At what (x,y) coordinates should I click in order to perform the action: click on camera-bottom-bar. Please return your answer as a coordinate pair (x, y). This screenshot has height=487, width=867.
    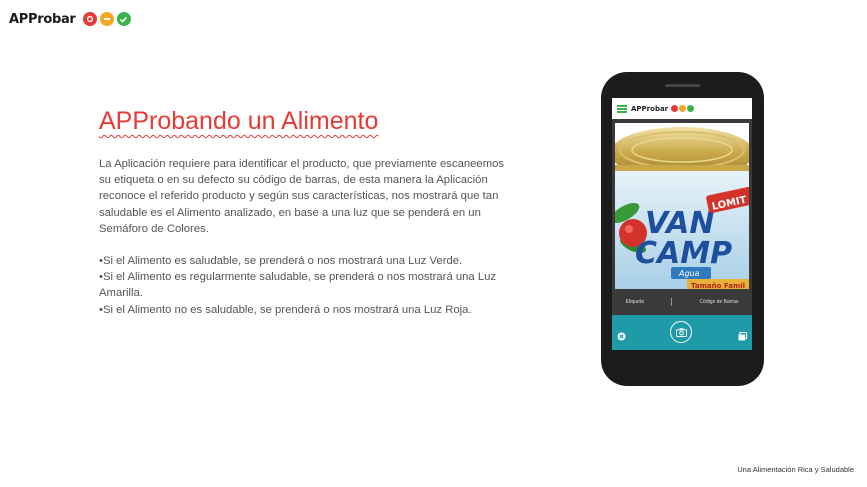
    Looking at the image, I should click on (682, 332).